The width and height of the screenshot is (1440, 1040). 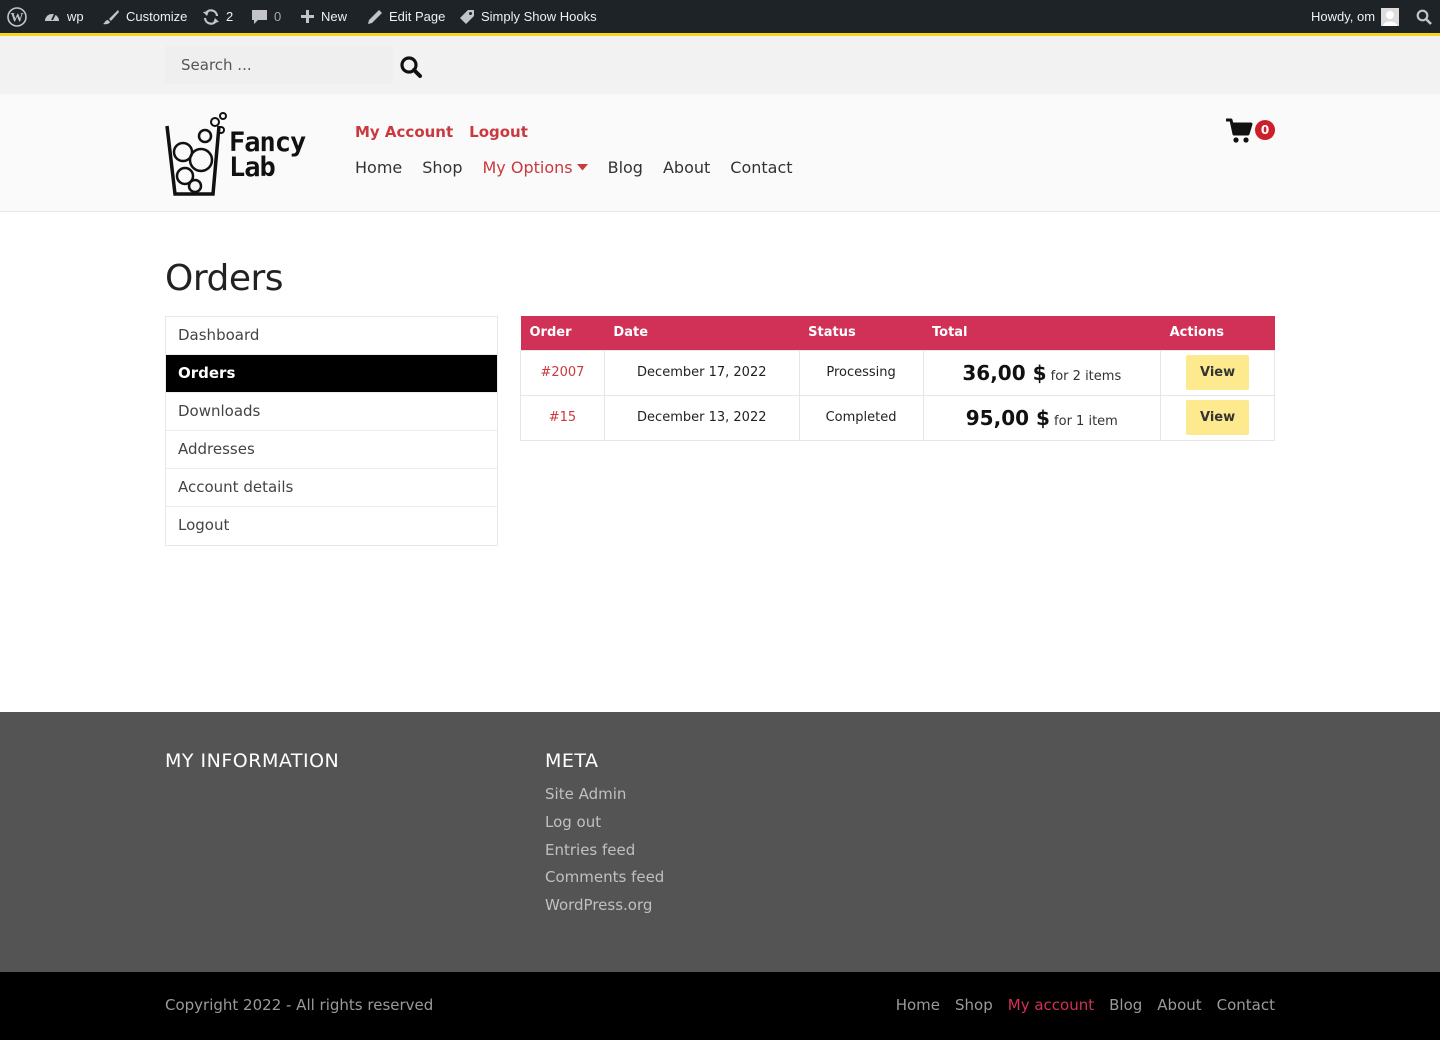 What do you see at coordinates (299, 1005) in the screenshot?
I see `copyright-text: Copyright 2022 - All rights reserved` at bounding box center [299, 1005].